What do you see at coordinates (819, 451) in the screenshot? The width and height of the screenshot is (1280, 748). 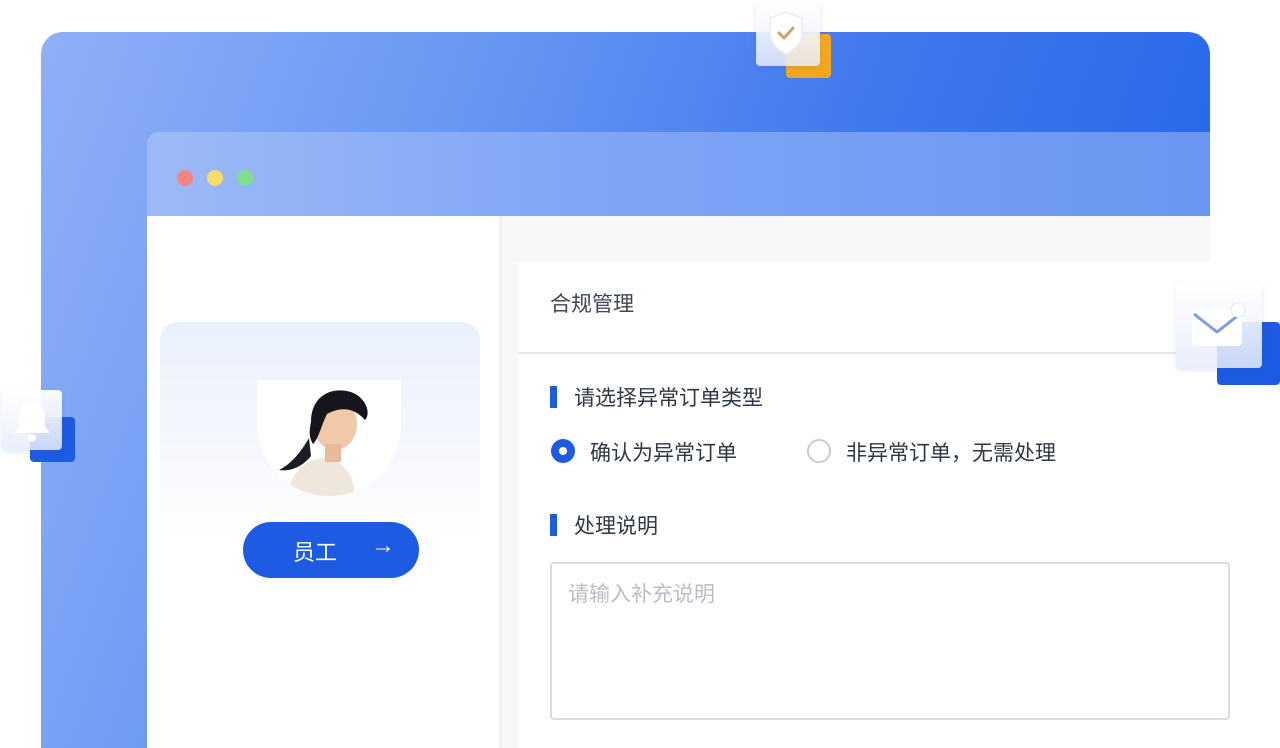 I see `radio-unchecked-icon` at bounding box center [819, 451].